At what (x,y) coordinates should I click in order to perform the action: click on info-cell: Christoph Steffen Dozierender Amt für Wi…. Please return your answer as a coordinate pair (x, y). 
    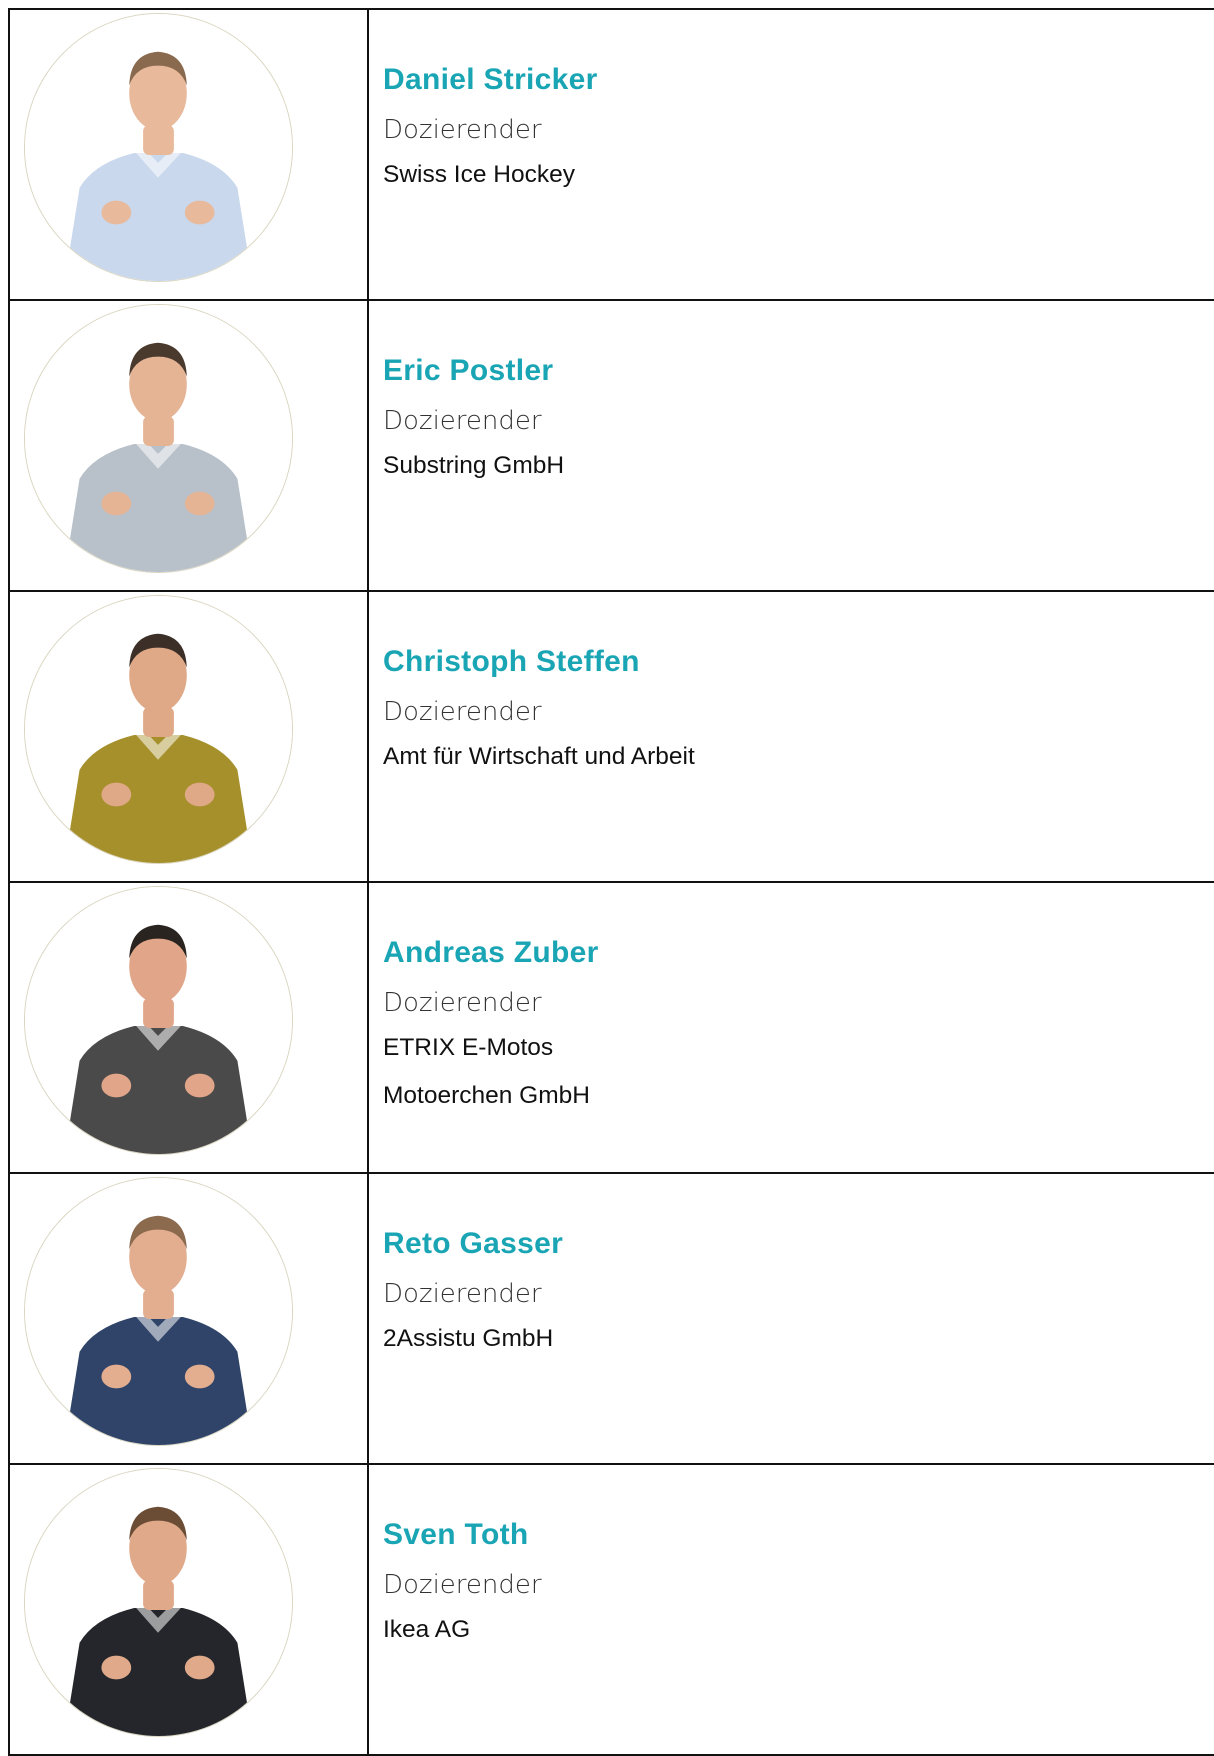
    Looking at the image, I should click on (791, 736).